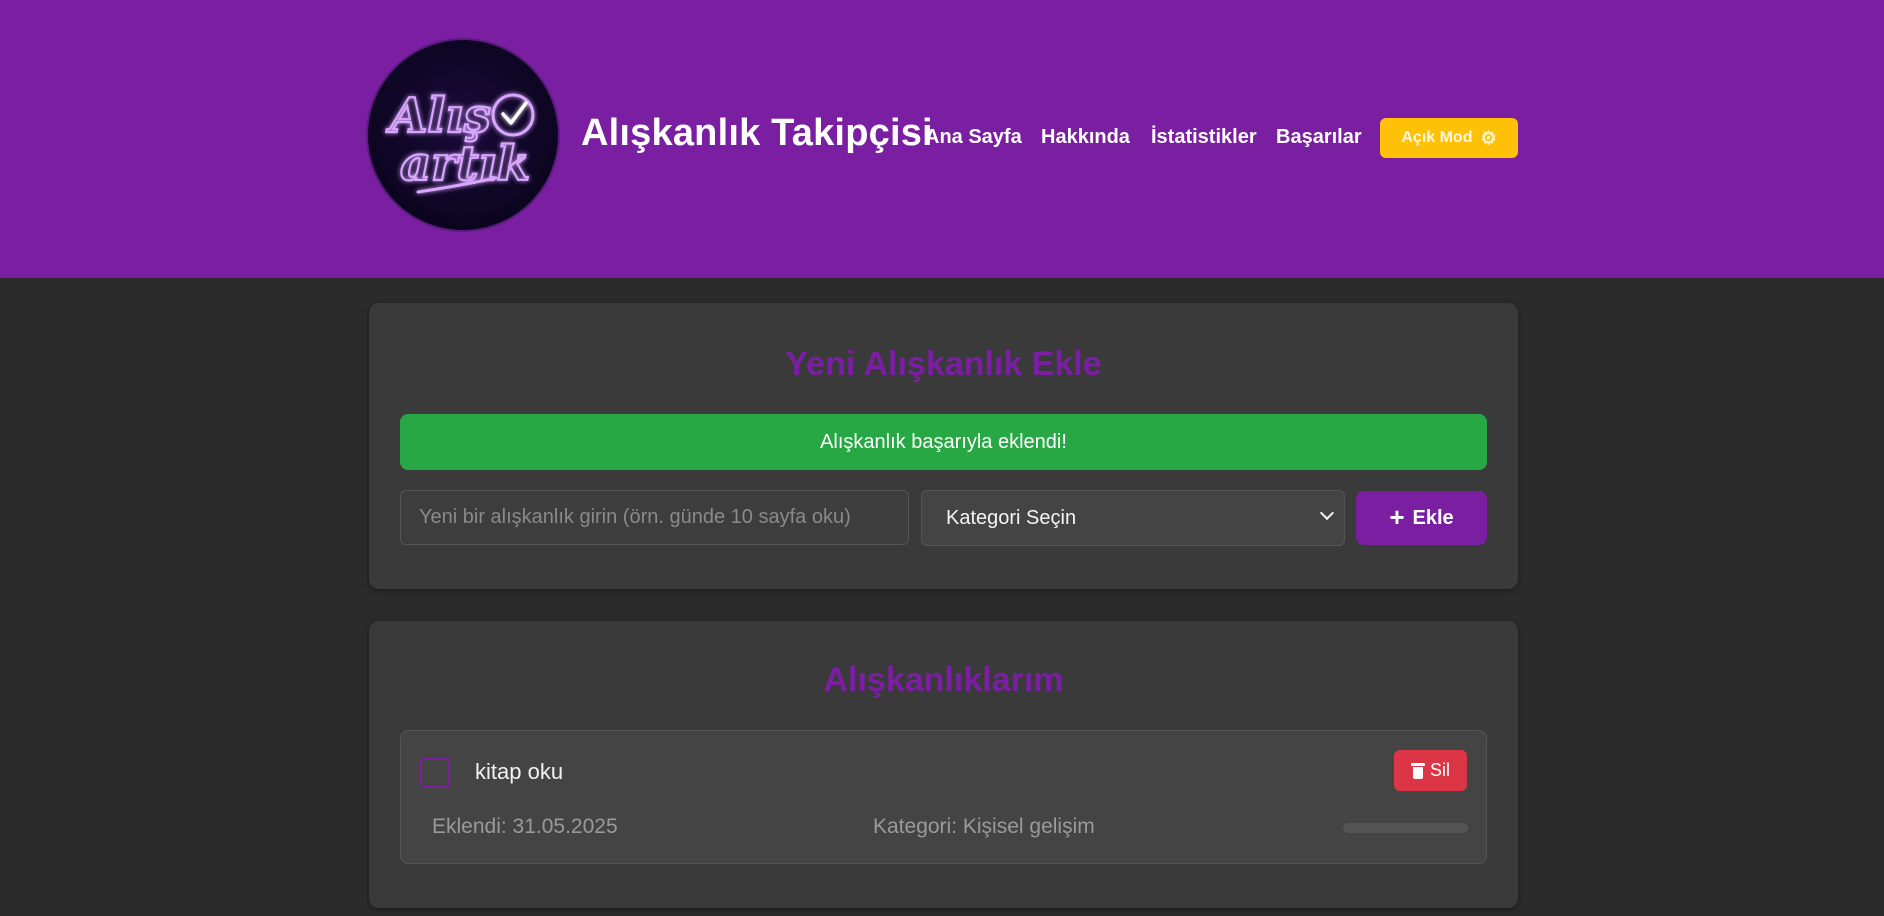 The height and width of the screenshot is (916, 1884). I want to click on app-title: Alışkanlık Takipçisi, so click(757, 133).